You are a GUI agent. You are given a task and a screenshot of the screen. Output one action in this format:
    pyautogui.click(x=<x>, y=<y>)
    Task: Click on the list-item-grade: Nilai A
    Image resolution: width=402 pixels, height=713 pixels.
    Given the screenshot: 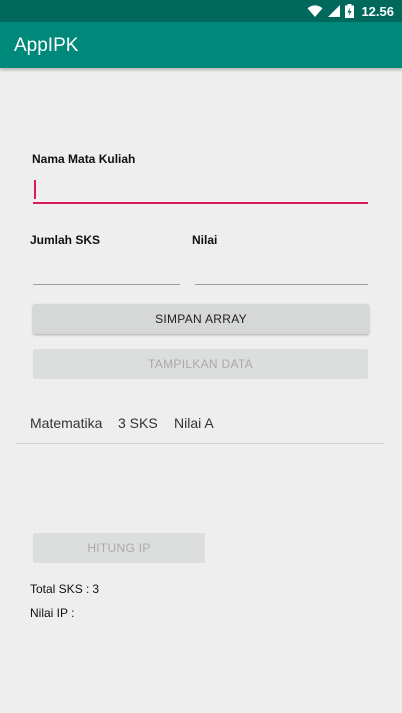 What is the action you would take?
    pyautogui.click(x=194, y=423)
    